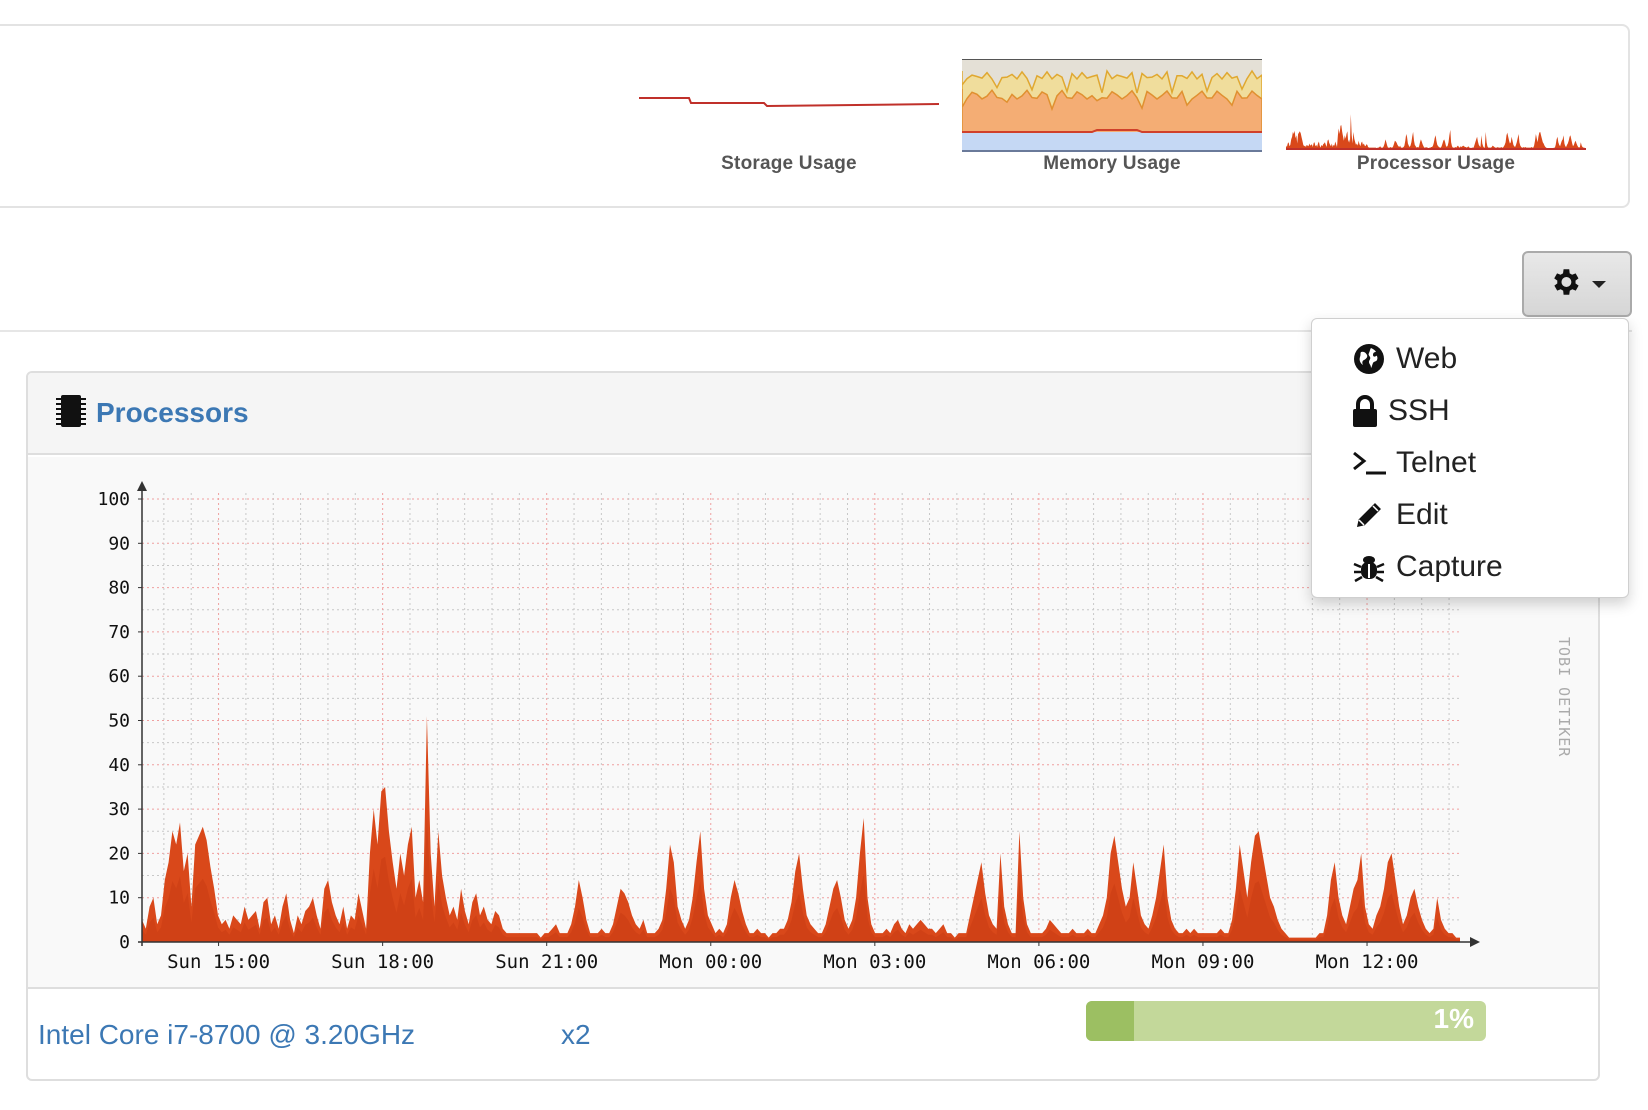 The height and width of the screenshot is (1110, 1648). Describe the element at coordinates (1110, 1021) in the screenshot. I see `cpu-usage-bar-fill` at that location.